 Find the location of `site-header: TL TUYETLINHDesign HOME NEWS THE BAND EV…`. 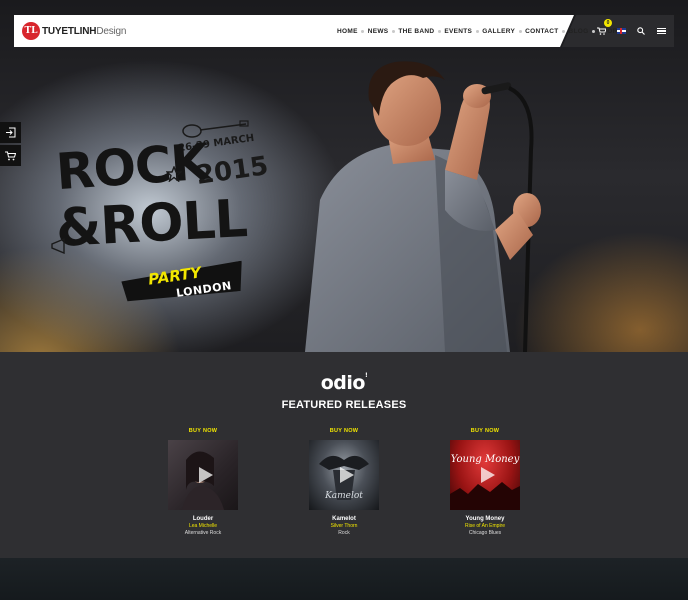

site-header: TL TUYETLINHDesign HOME NEWS THE BAND EV… is located at coordinates (344, 31).